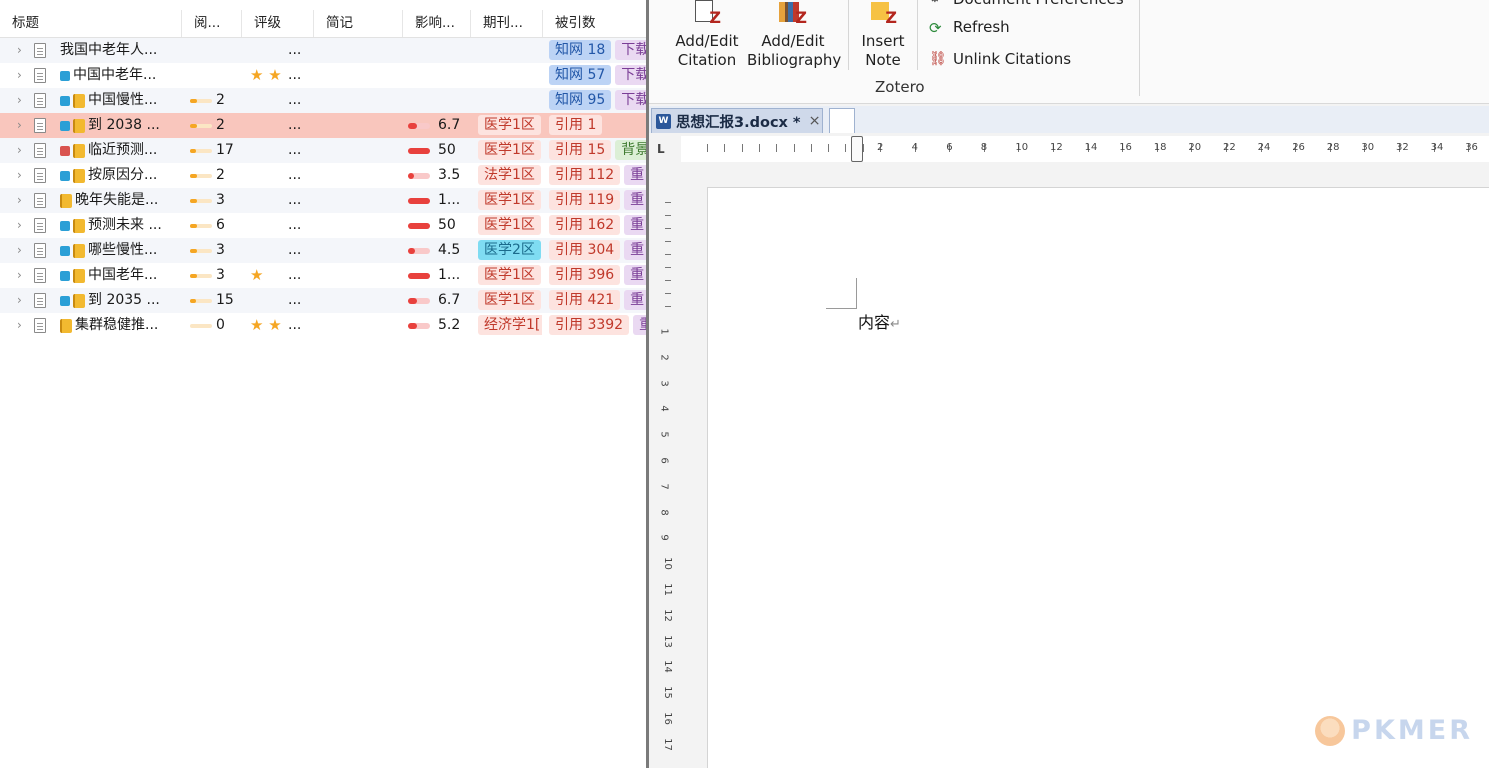 This screenshot has width=1489, height=768. What do you see at coordinates (1229, 147) in the screenshot?
I see `ruler-label: 22` at bounding box center [1229, 147].